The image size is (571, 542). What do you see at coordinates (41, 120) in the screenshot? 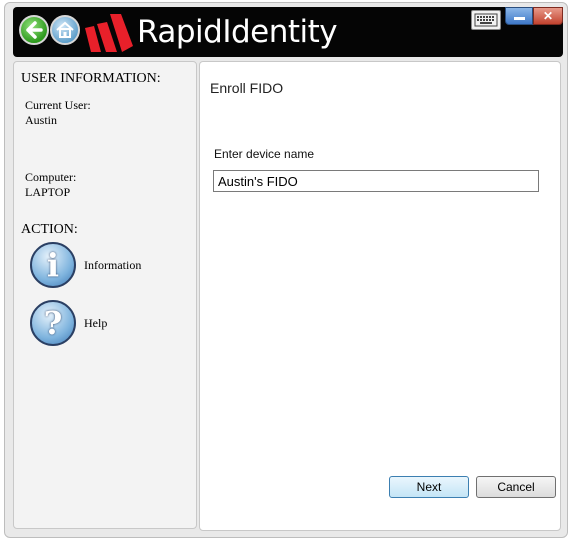
I see `current-user-value: Austin` at bounding box center [41, 120].